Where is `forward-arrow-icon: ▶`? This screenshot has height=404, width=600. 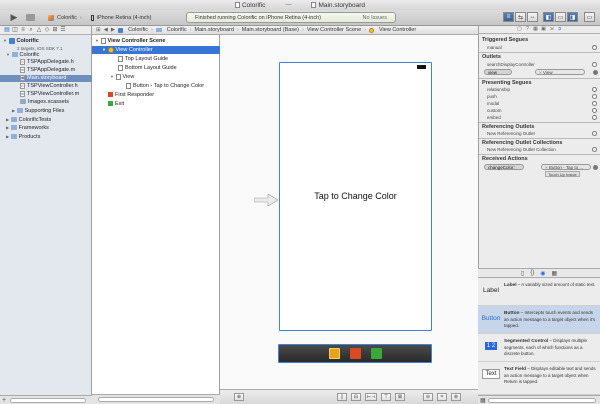 forward-arrow-icon: ▶ is located at coordinates (113, 30).